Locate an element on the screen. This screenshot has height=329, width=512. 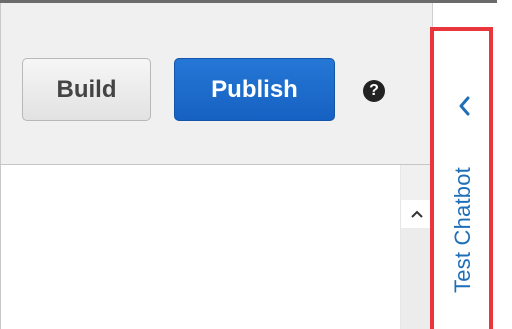
publish-button-label: Publish is located at coordinates (254, 89).